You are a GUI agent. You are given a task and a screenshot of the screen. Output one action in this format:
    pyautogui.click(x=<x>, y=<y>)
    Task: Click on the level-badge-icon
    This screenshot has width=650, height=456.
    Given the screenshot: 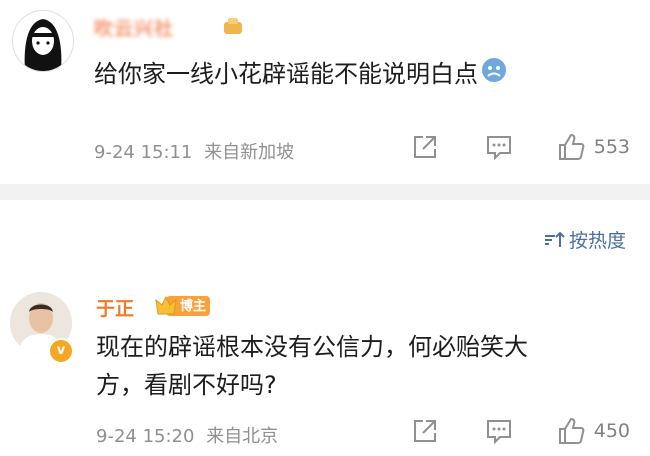 What is the action you would take?
    pyautogui.click(x=233, y=28)
    